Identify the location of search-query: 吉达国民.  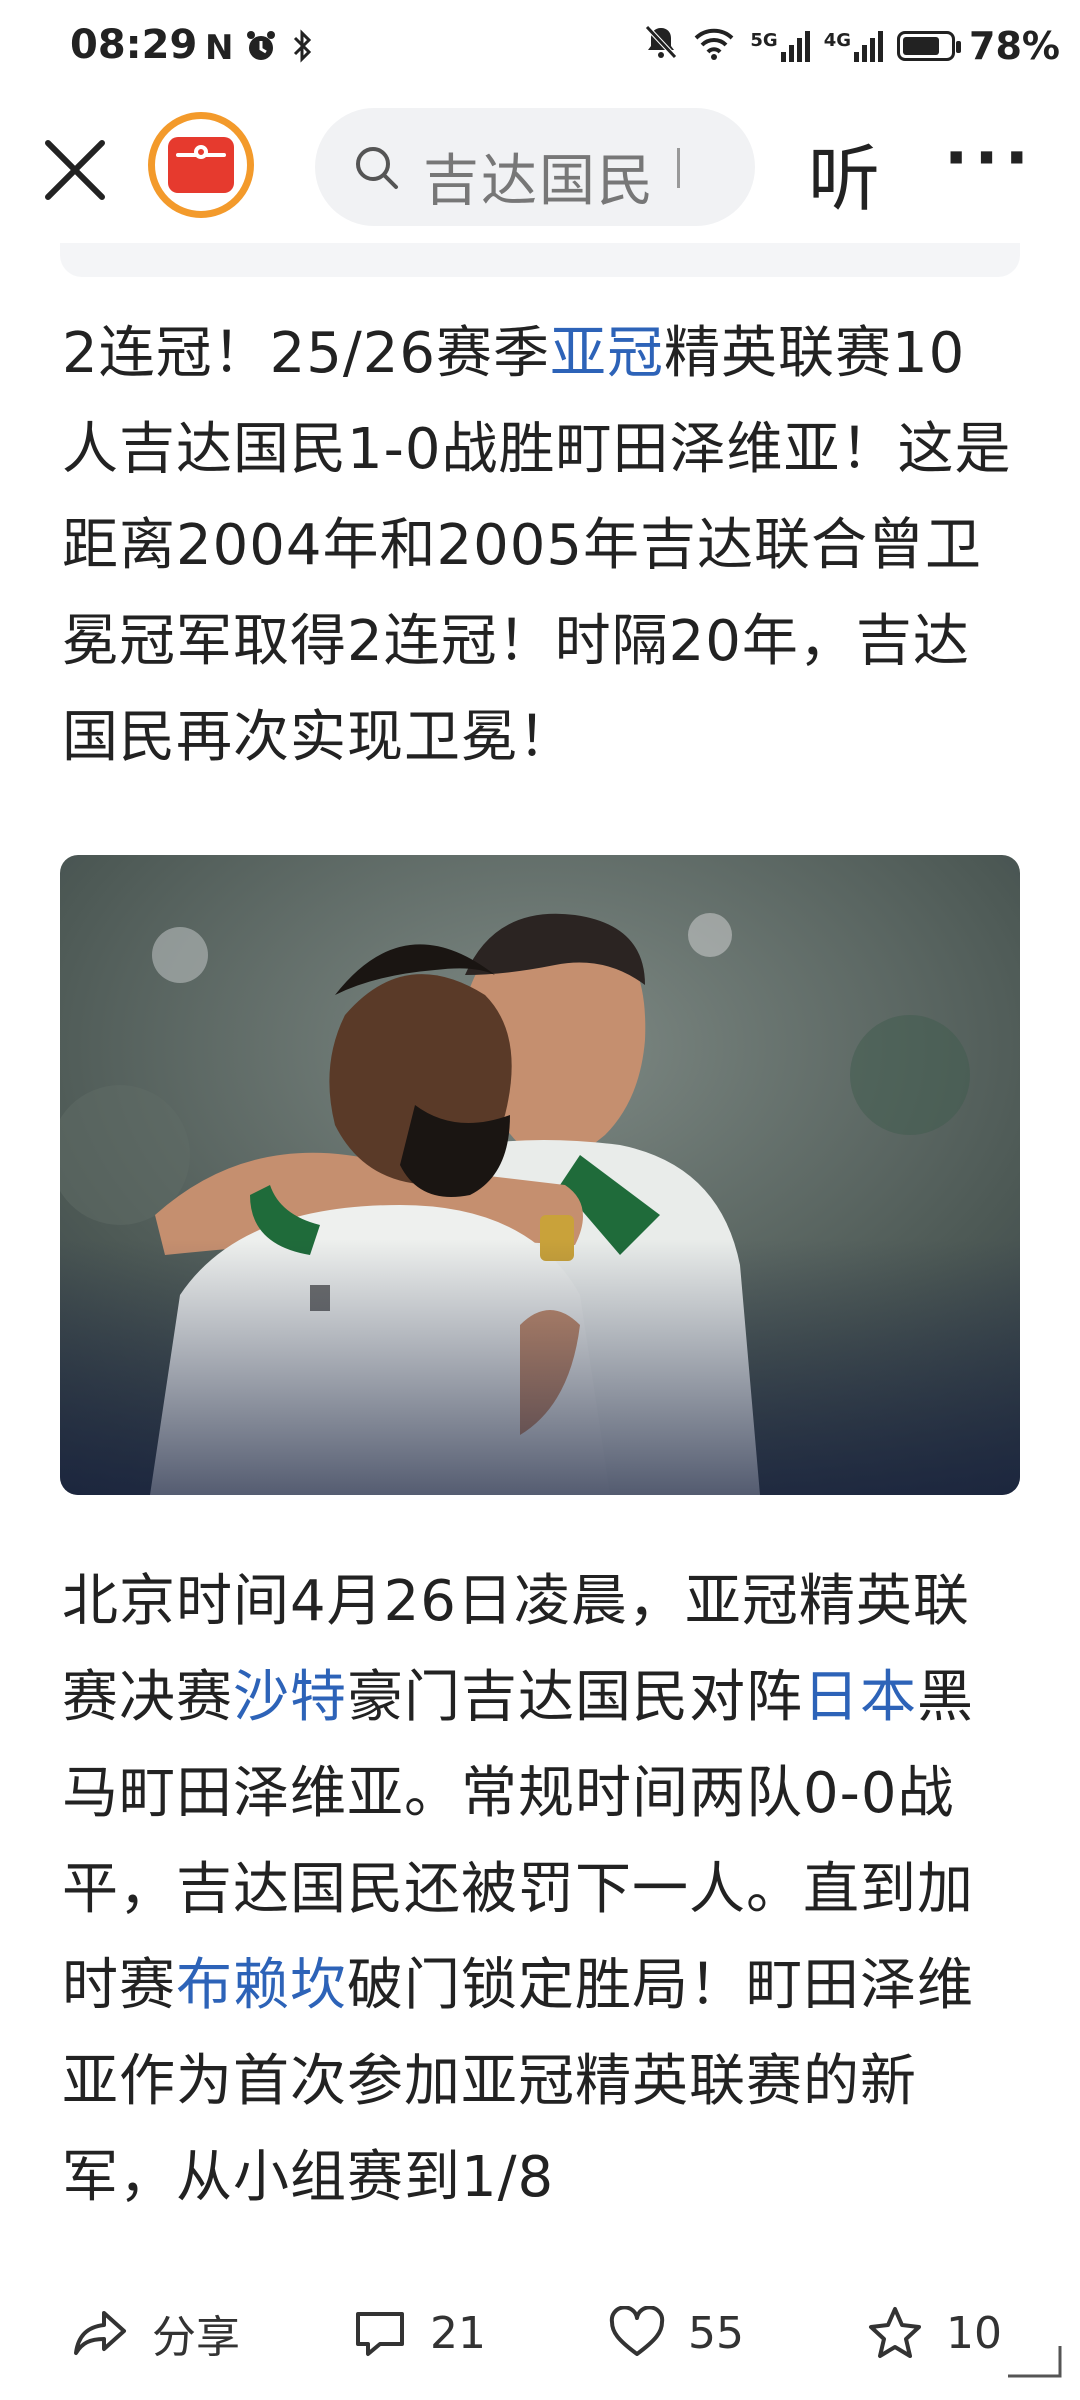
(539, 181).